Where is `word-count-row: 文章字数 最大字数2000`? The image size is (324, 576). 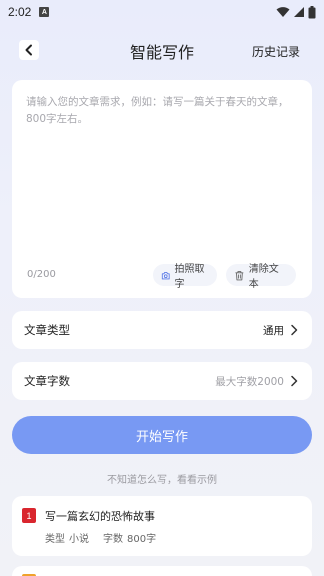
word-count-row: 文章字数 最大字数2000 is located at coordinates (162, 381).